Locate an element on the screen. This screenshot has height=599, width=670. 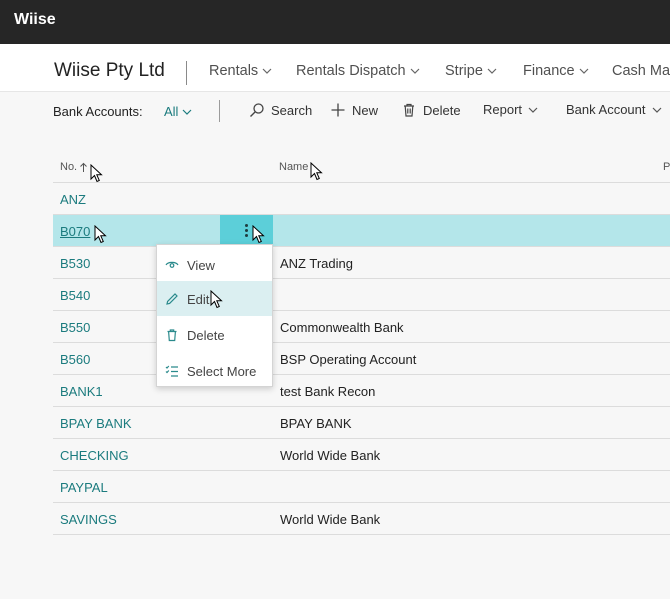
page-title: Bank Accounts: is located at coordinates (98, 111).